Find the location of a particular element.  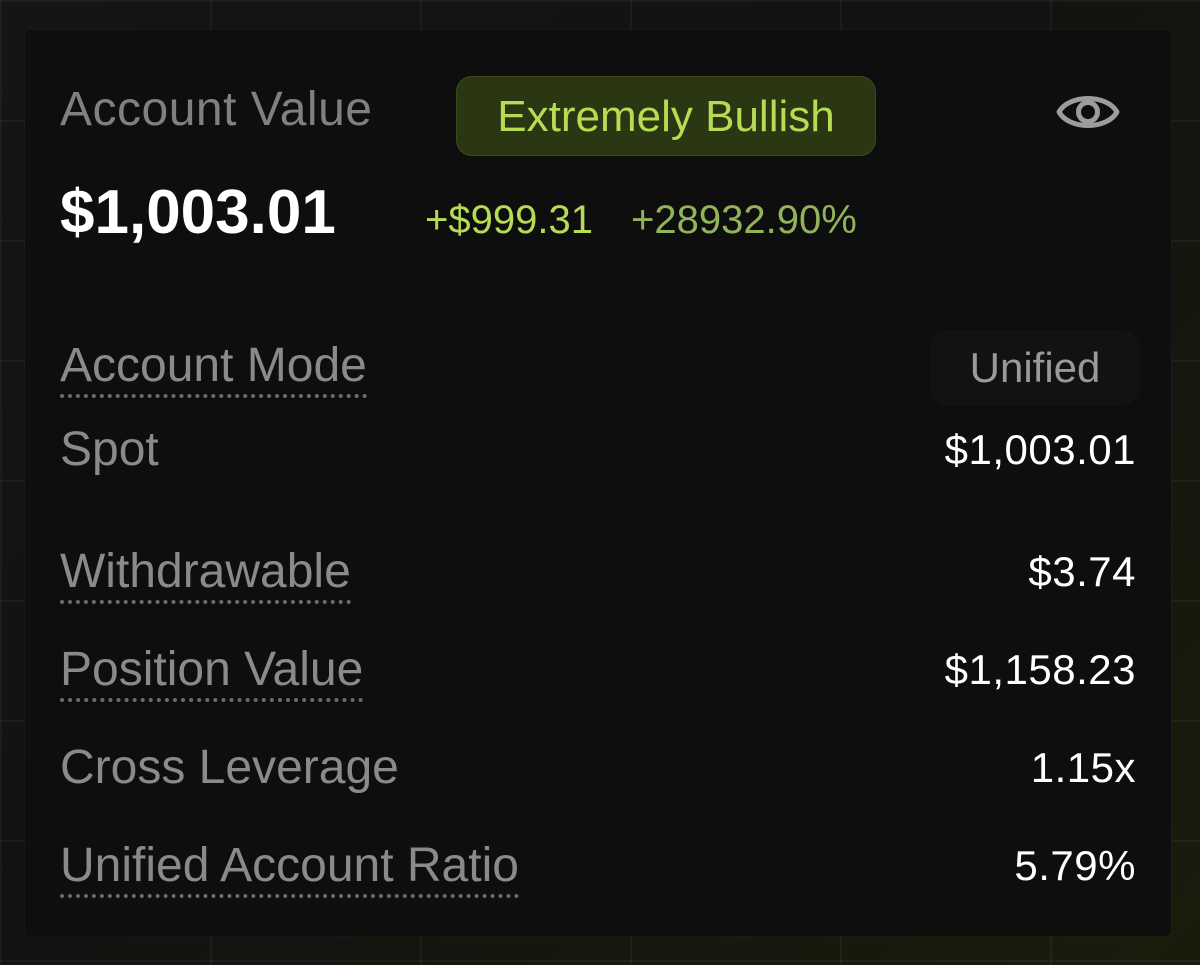

withdrawable-label: Withdrawable is located at coordinates (205, 574).